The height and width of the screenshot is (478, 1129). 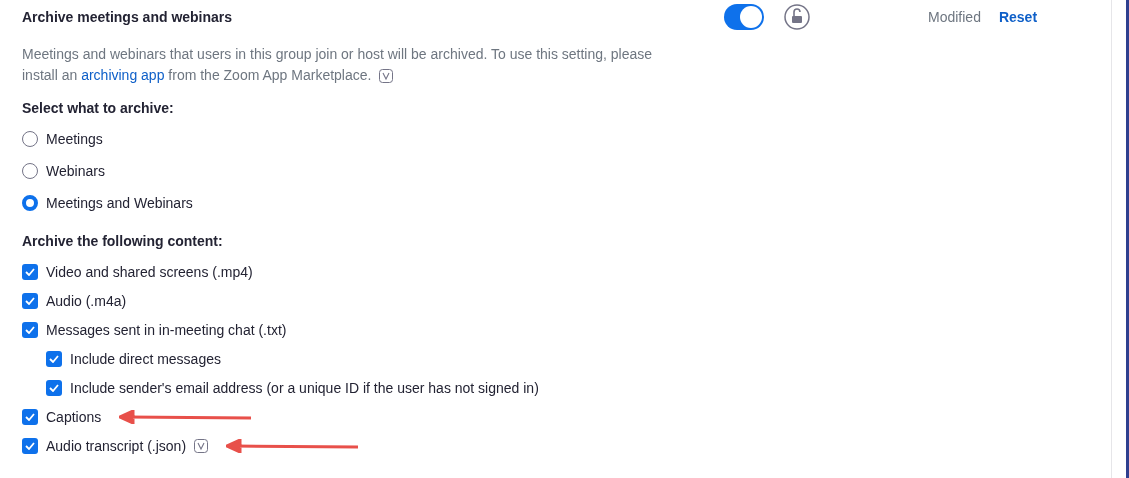 What do you see at coordinates (74, 139) in the screenshot?
I see `radio-label: Meetings` at bounding box center [74, 139].